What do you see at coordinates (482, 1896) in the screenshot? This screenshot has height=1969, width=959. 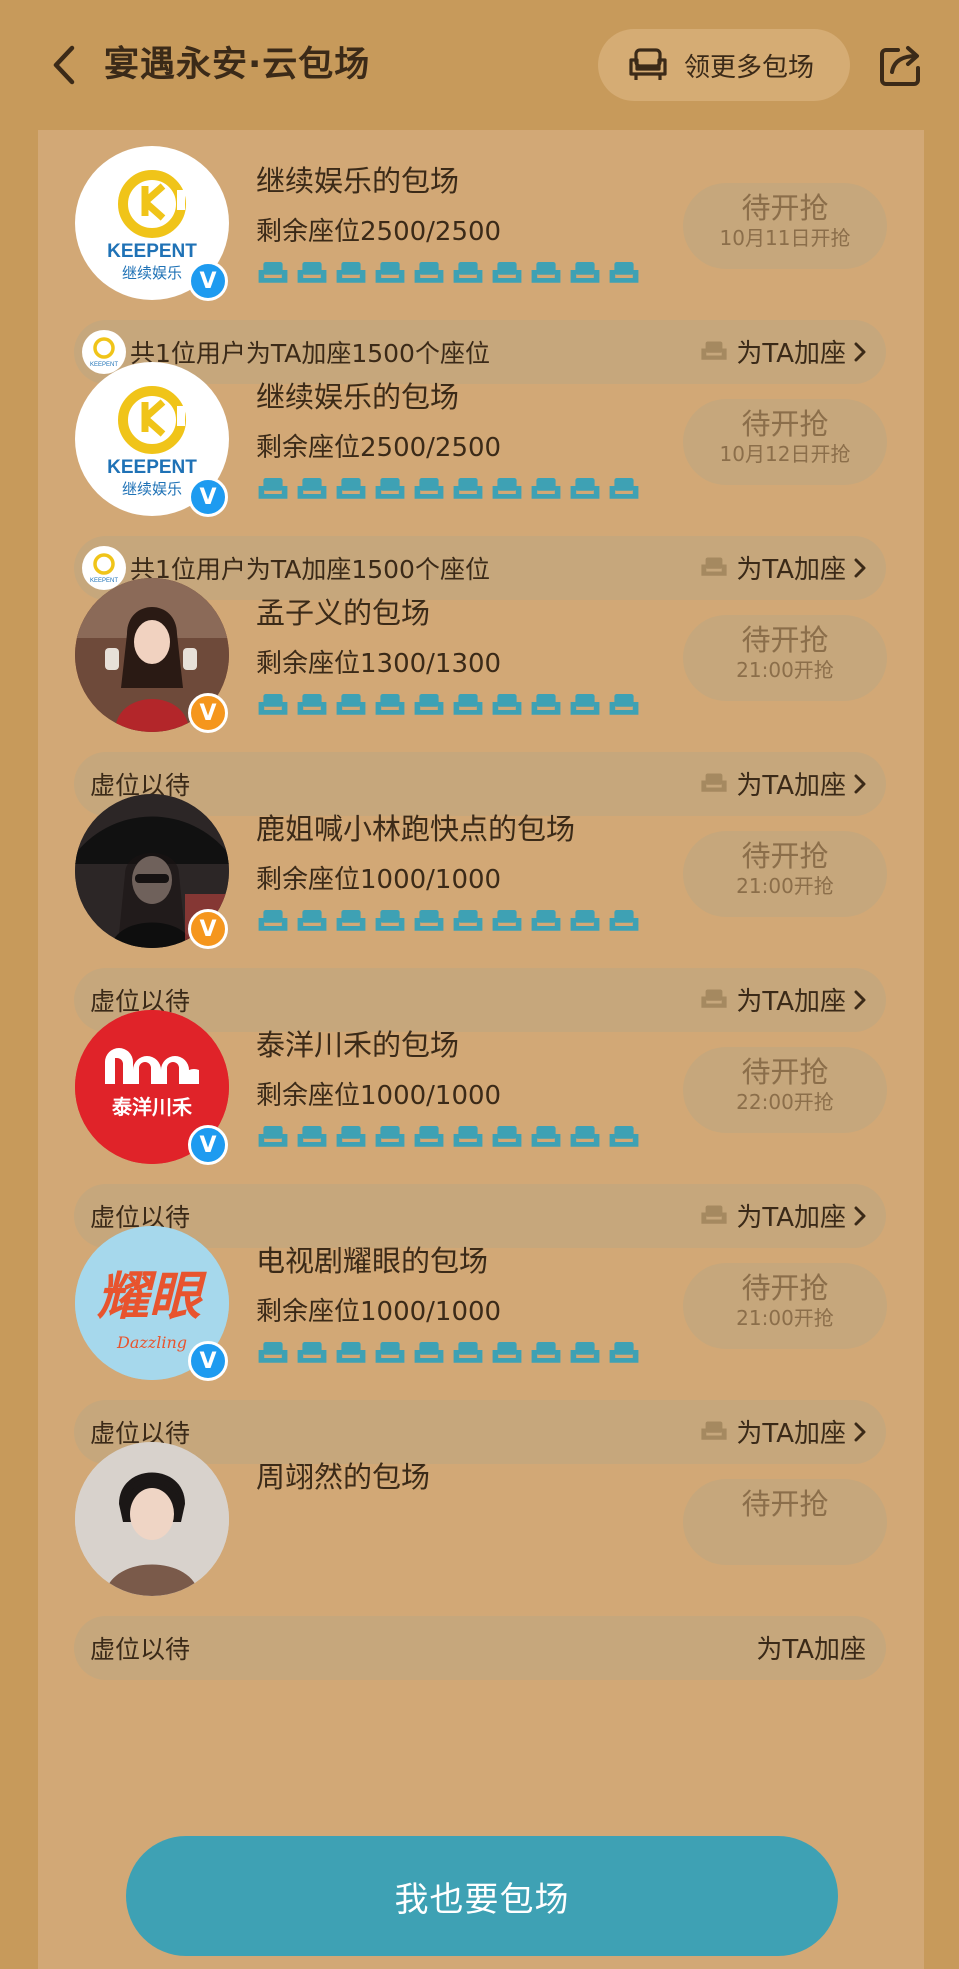 I see `create-screening-button: 我也要包场` at bounding box center [482, 1896].